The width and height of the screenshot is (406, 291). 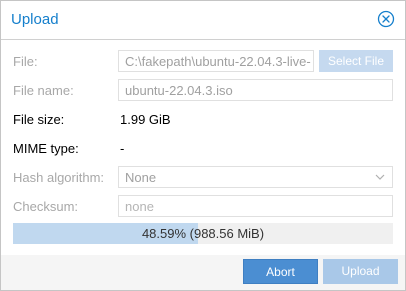 I want to click on chevron-down-icon, so click(x=380, y=177).